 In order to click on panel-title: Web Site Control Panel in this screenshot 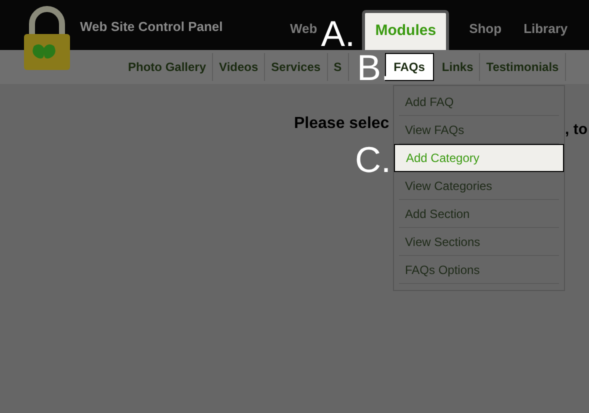, I will do `click(152, 27)`.